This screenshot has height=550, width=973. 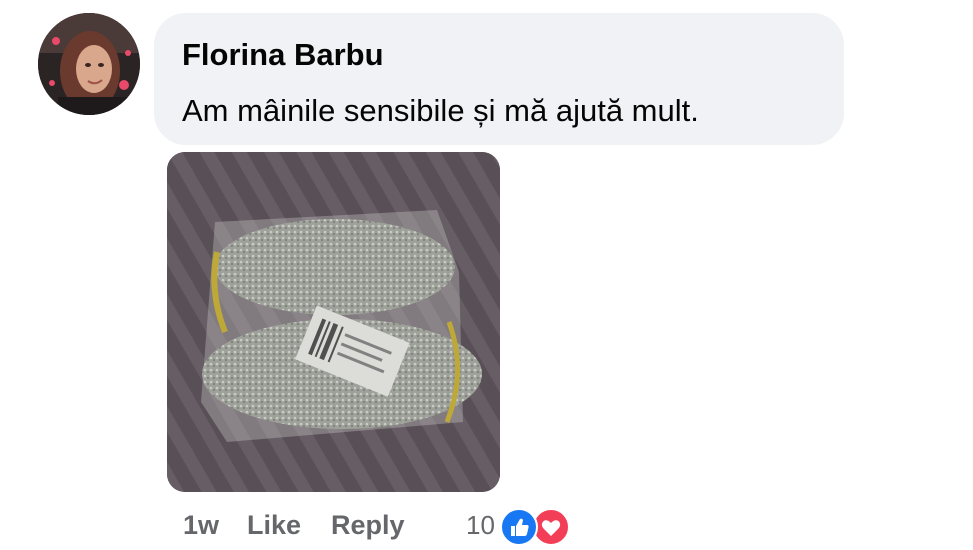 I want to click on avatar, so click(x=89, y=64).